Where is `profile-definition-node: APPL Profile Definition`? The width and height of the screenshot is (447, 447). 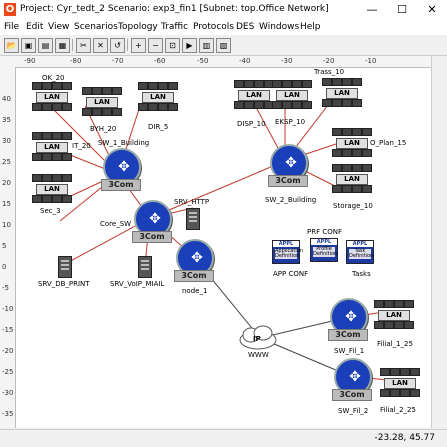
profile-definition-node: APPL Profile Definition is located at coordinates (324, 250).